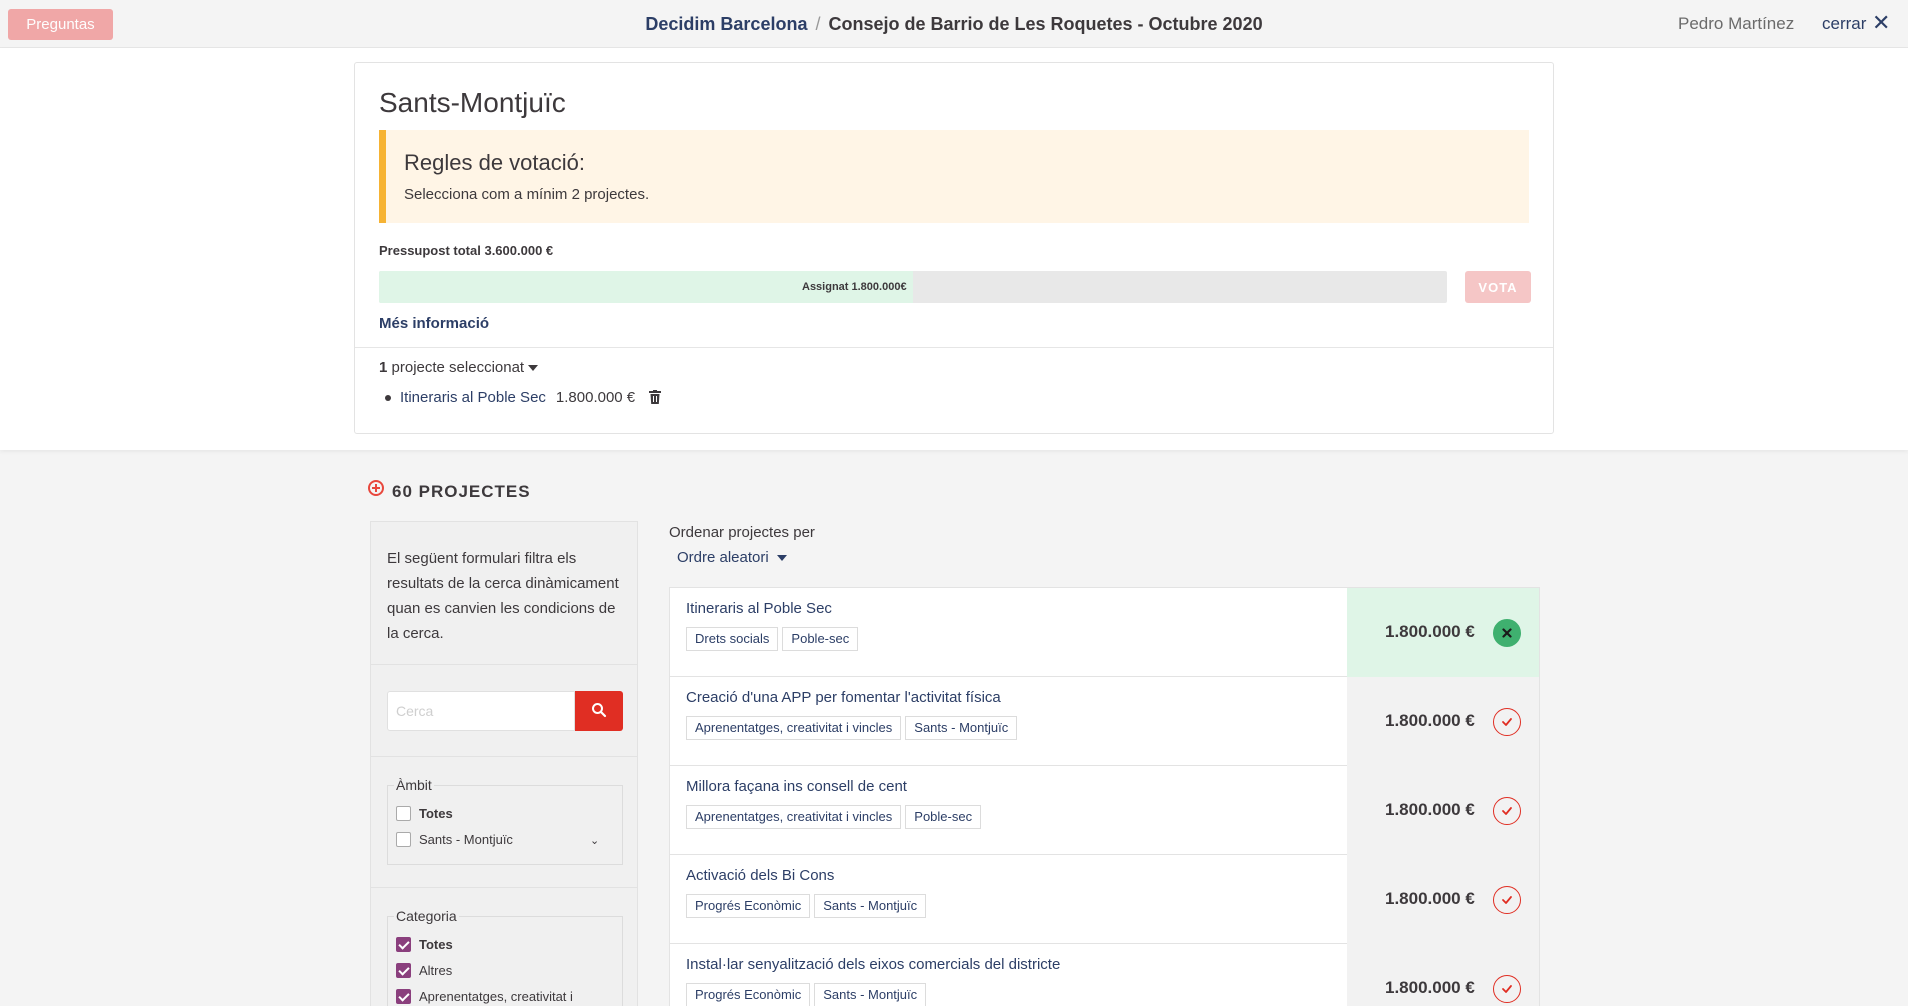 The width and height of the screenshot is (1908, 1006). I want to click on selected-projects-toggle: 1 projecte seleccionat, so click(459, 367).